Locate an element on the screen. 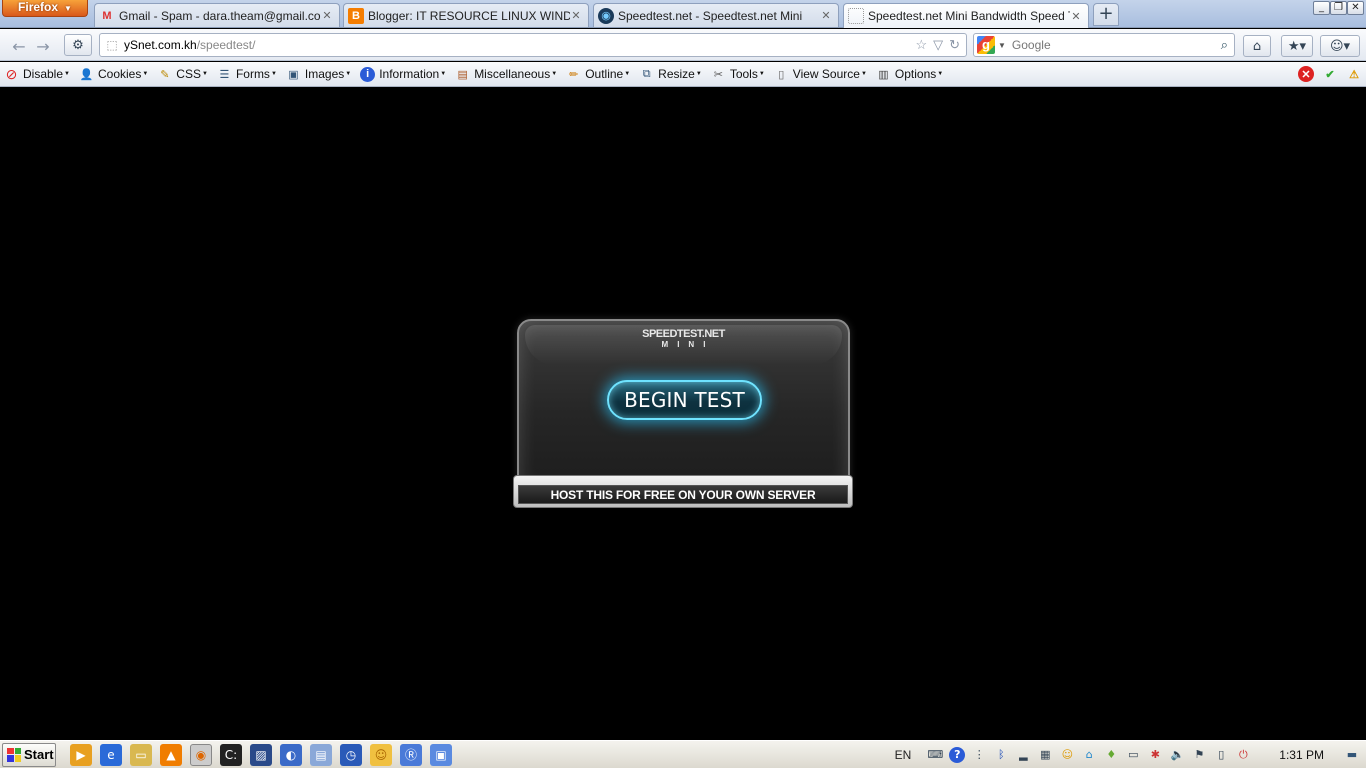  bookmark-star-icon: ☆ is located at coordinates (921, 45).